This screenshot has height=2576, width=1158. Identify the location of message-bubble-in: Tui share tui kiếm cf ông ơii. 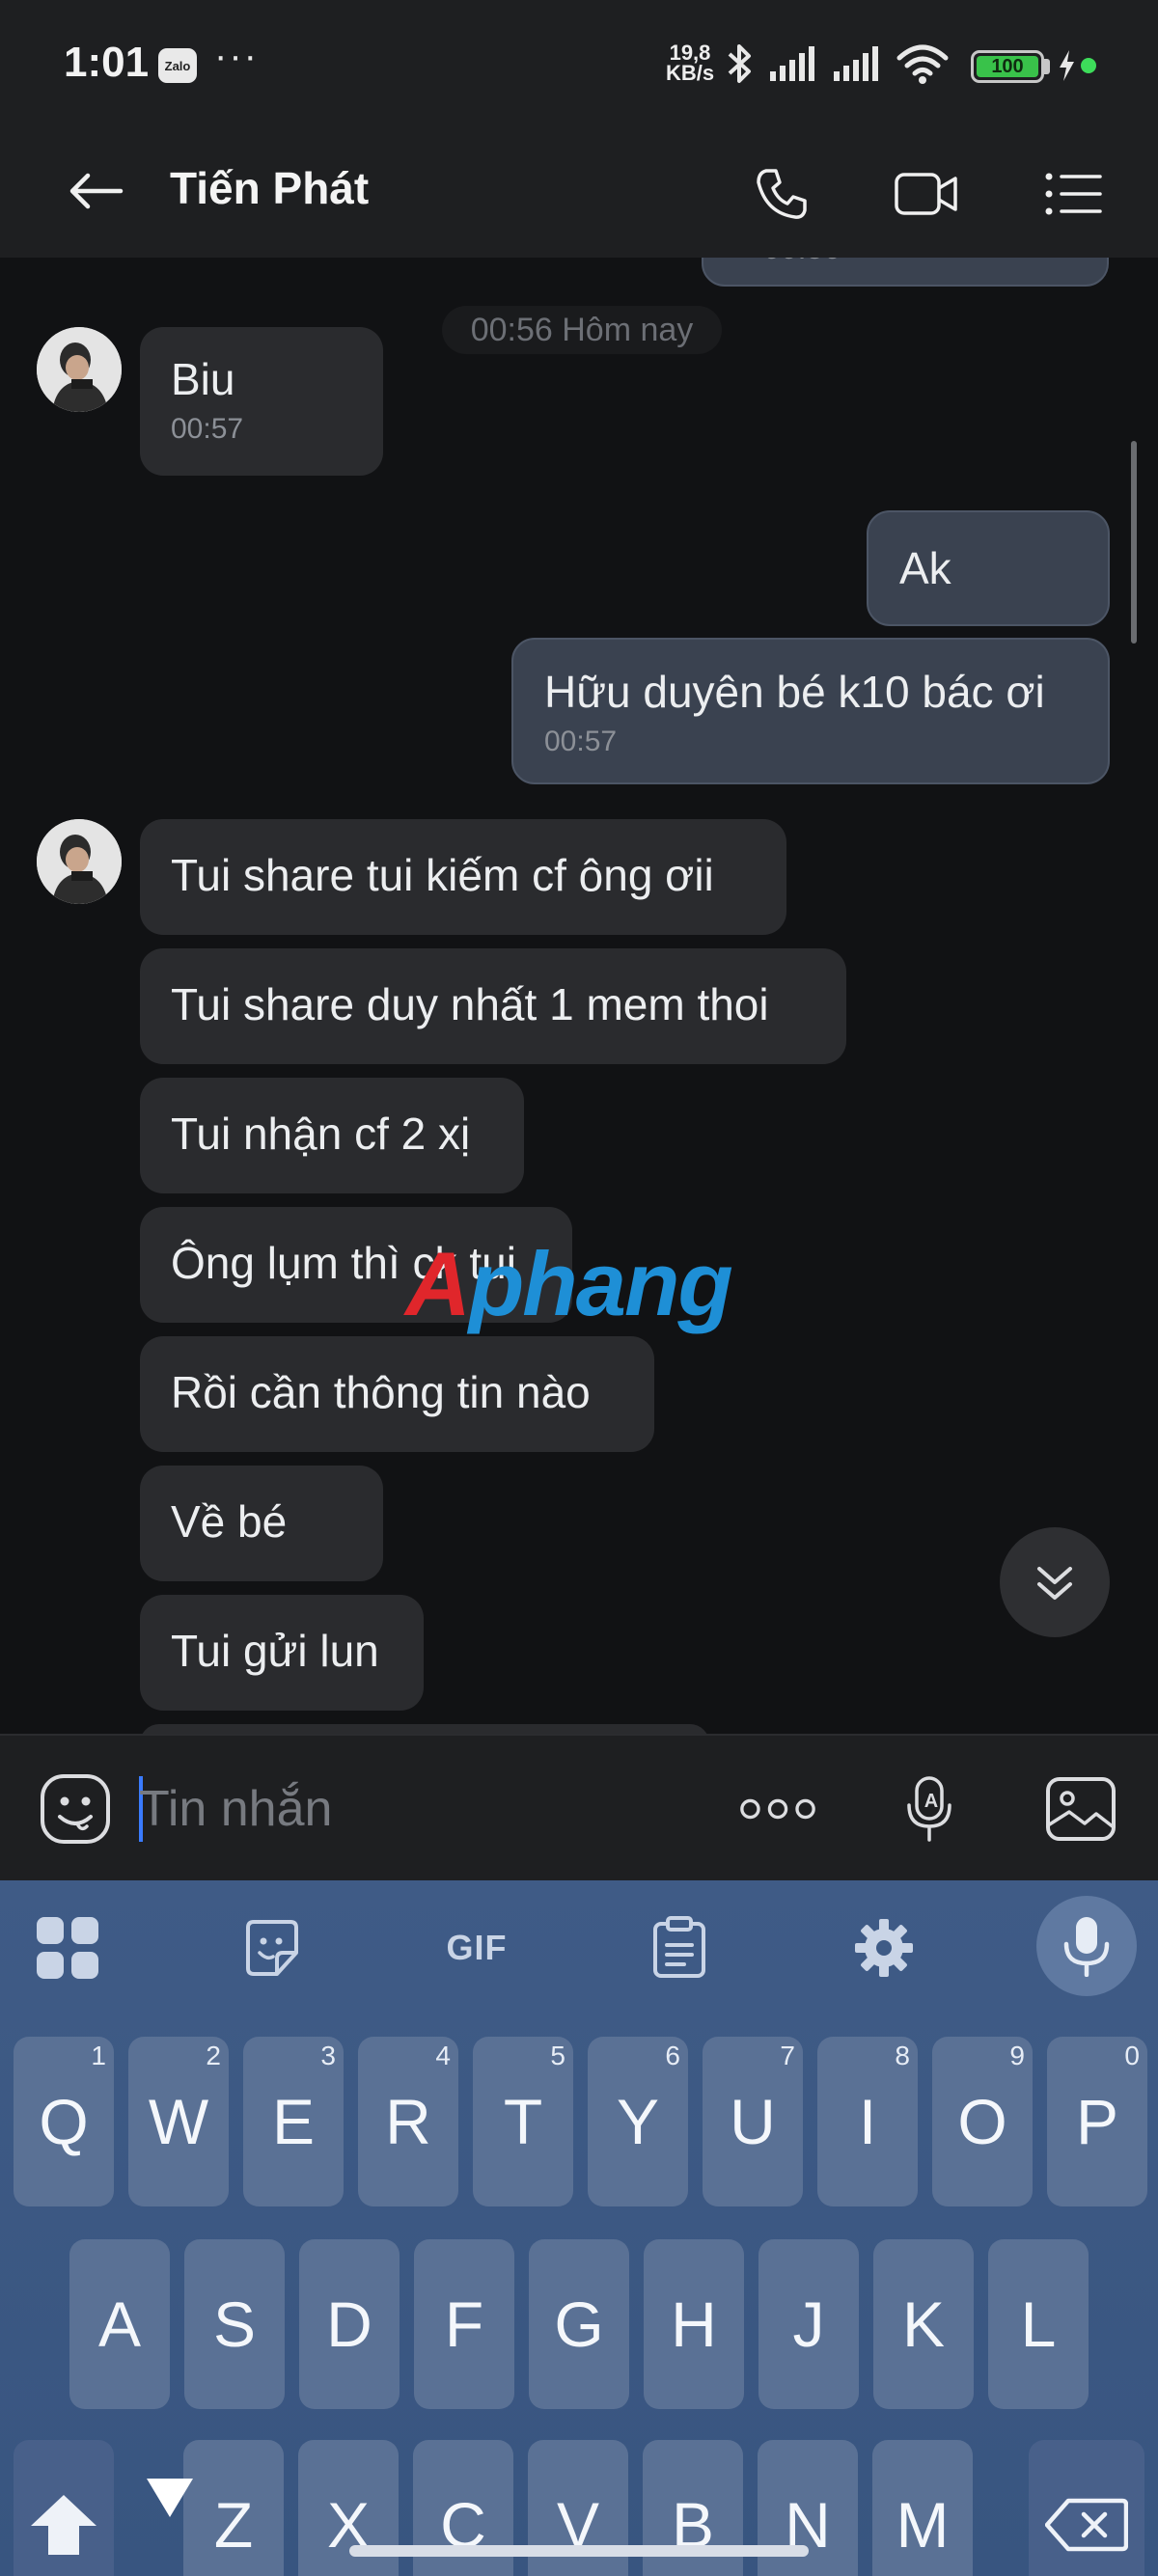
(463, 877).